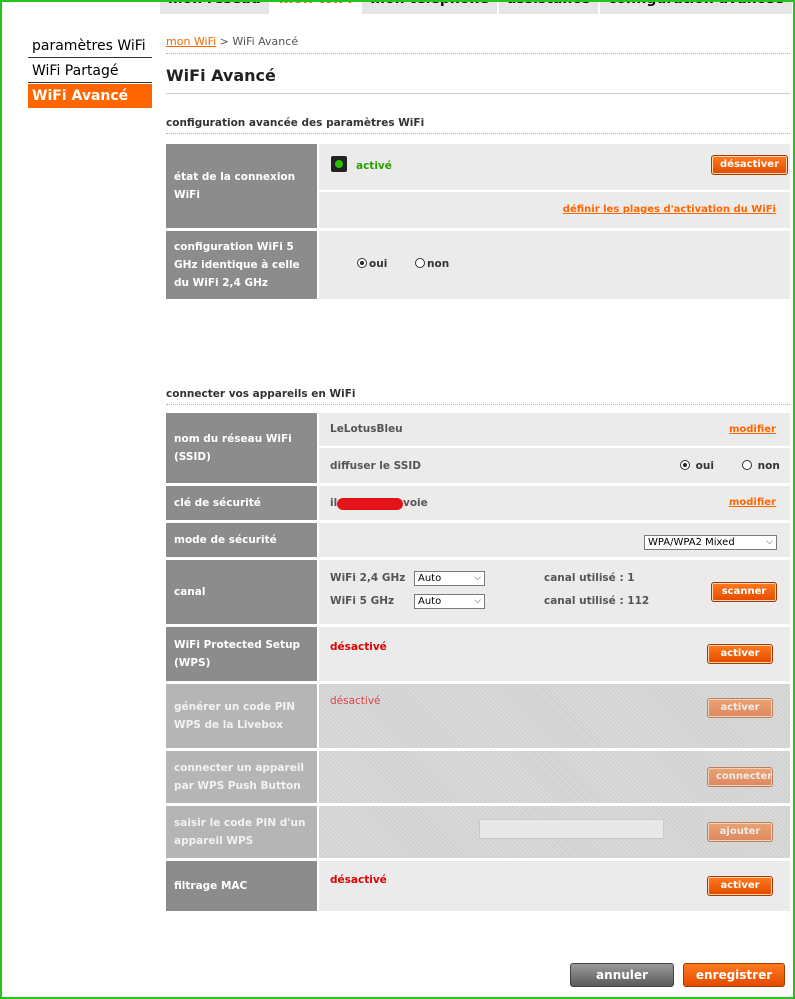  What do you see at coordinates (316, 7) in the screenshot?
I see `tab-mon-wifi: mon WiFi` at bounding box center [316, 7].